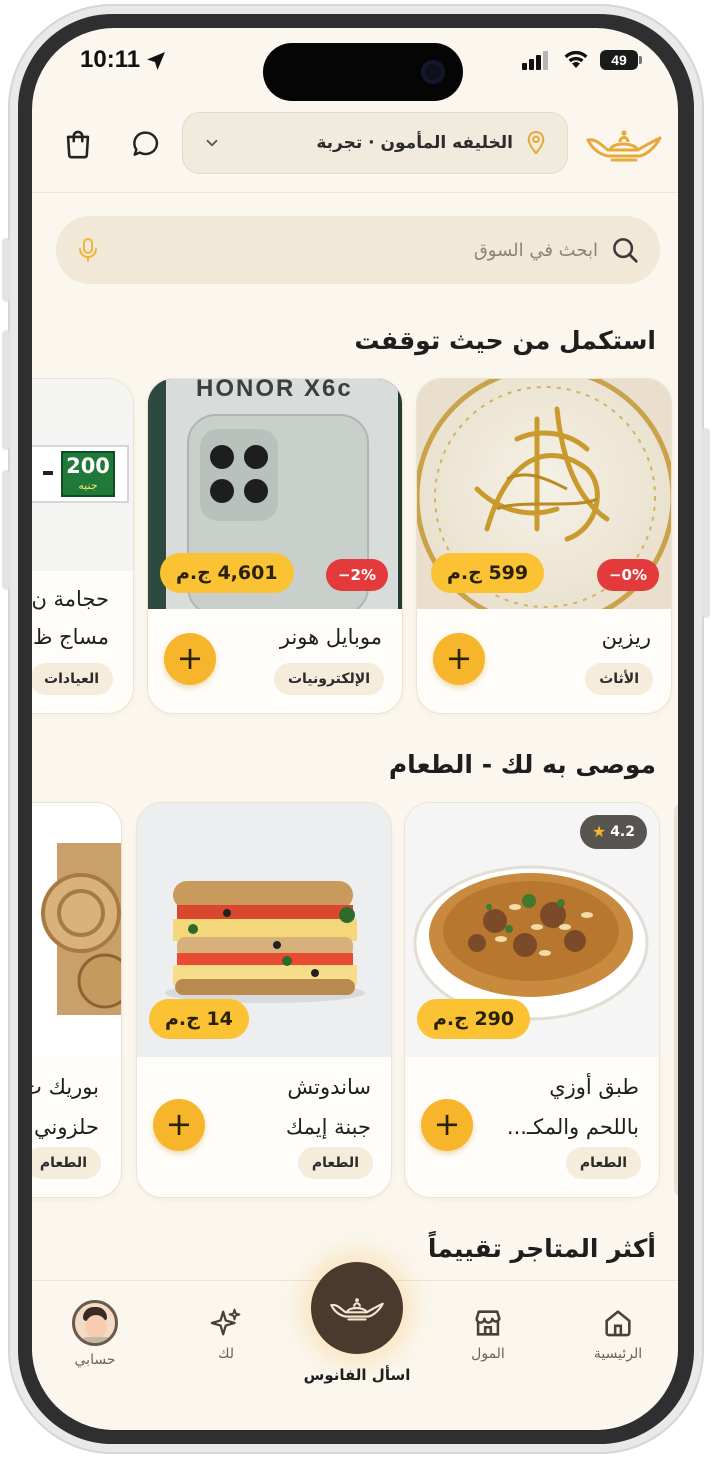 The height and width of the screenshot is (1458, 712). I want to click on product-card-cupping: 200 جنيه حجامة ن مساج ظ العيادات, so click(83, 546).